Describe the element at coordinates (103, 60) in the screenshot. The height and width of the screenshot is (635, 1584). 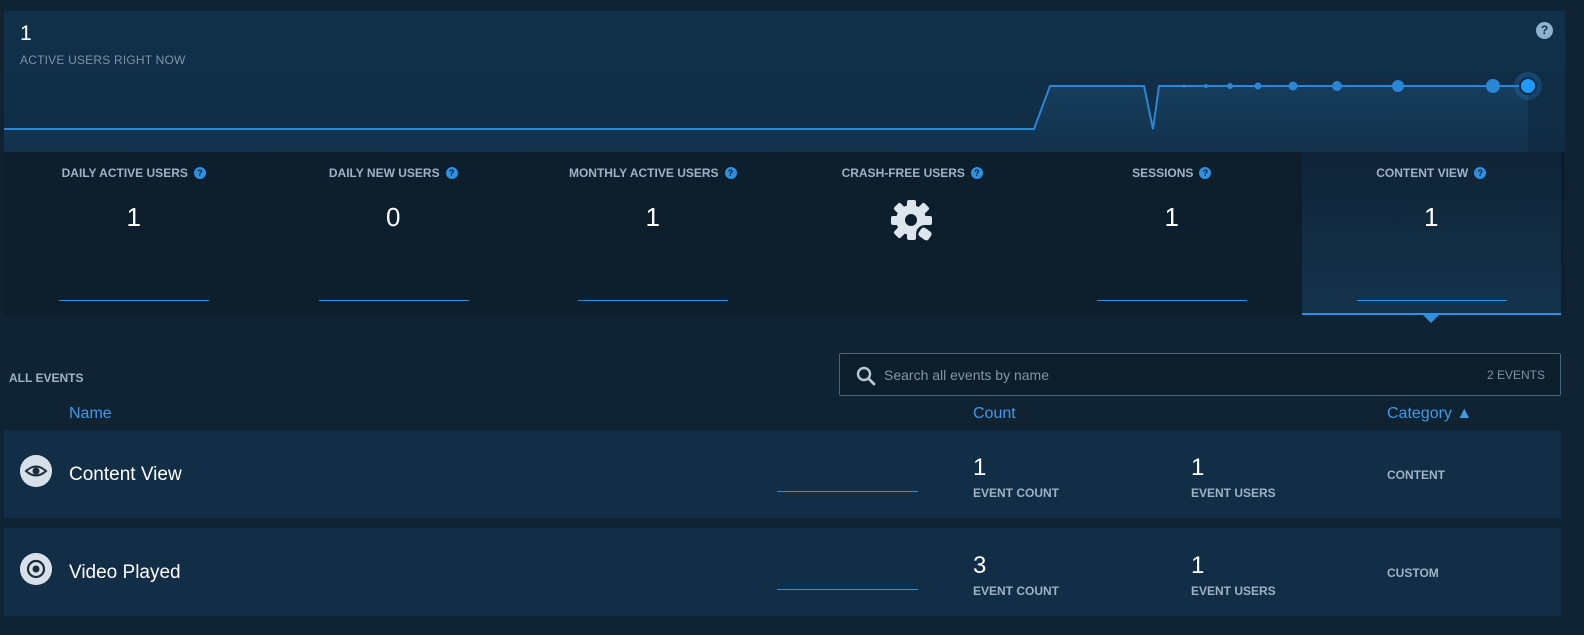
I see `active-users-label: ACTIVE USERS RIGHT NOW` at that location.